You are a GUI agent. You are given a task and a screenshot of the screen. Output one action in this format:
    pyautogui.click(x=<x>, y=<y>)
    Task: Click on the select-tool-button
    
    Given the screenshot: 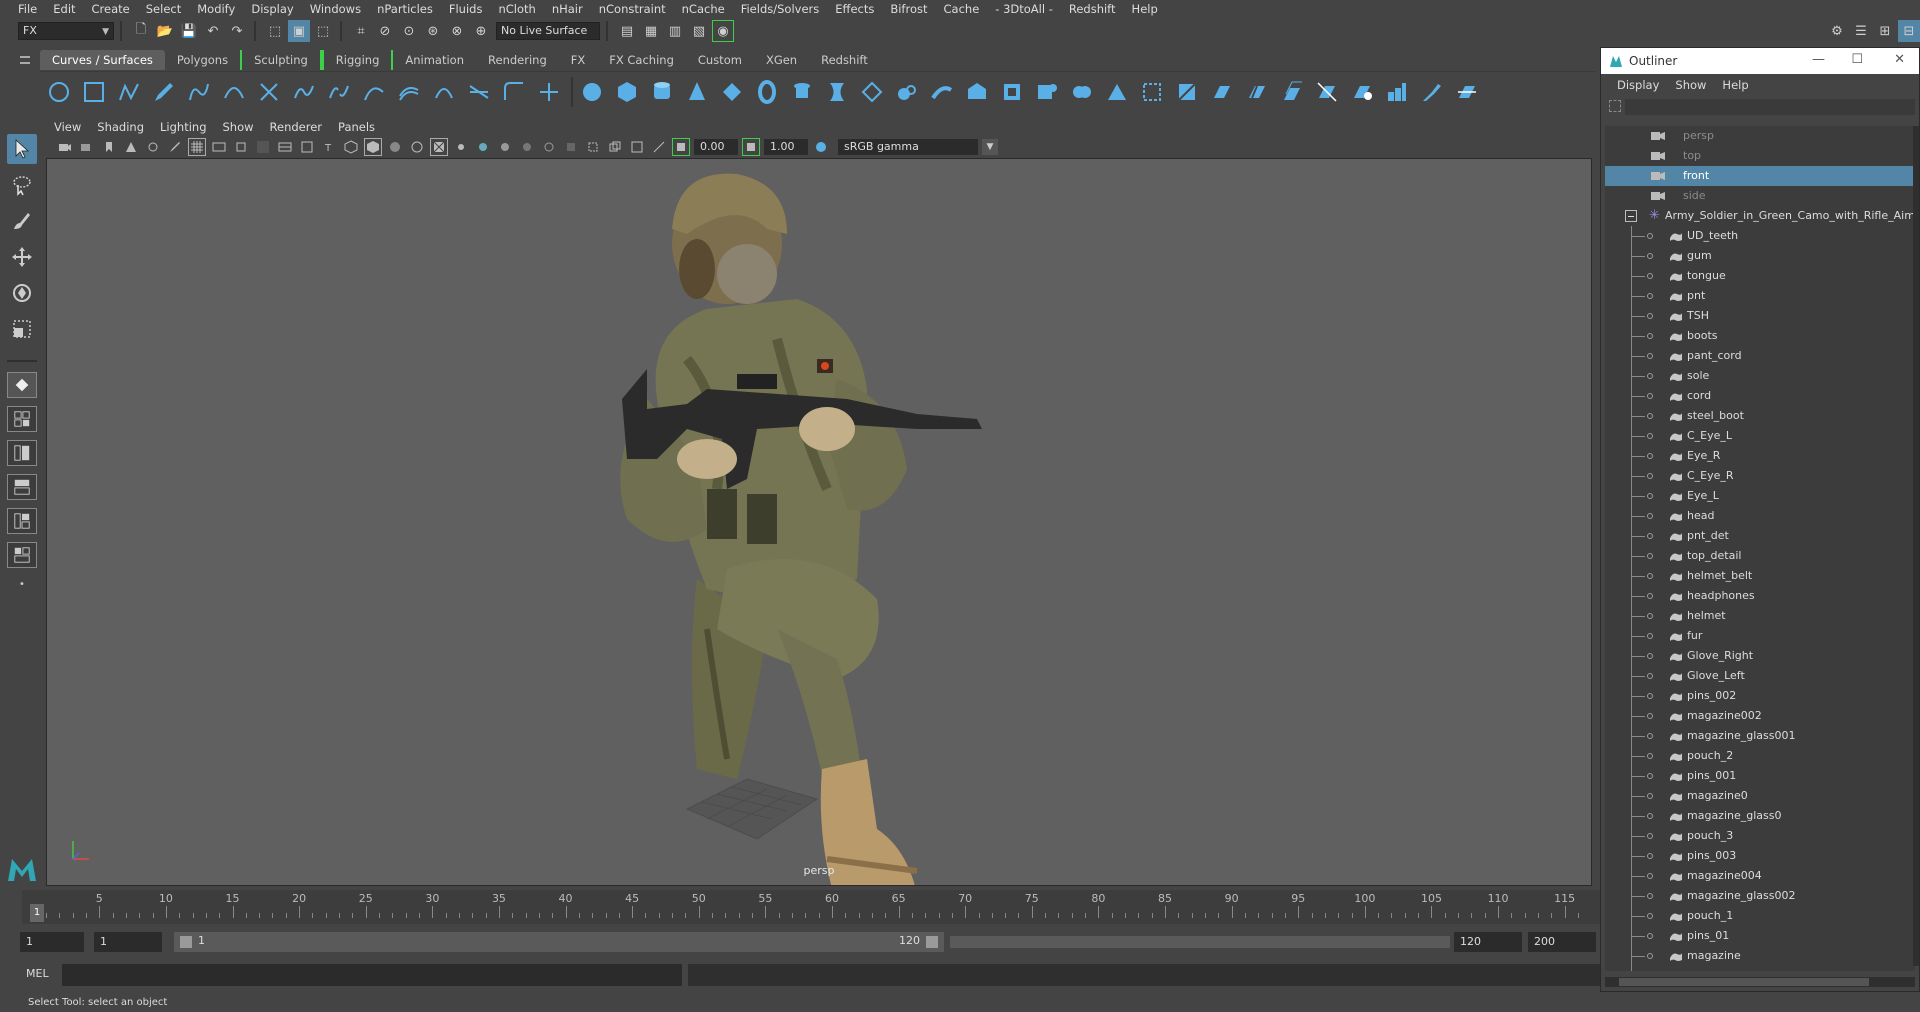 What is the action you would take?
    pyautogui.click(x=22, y=149)
    